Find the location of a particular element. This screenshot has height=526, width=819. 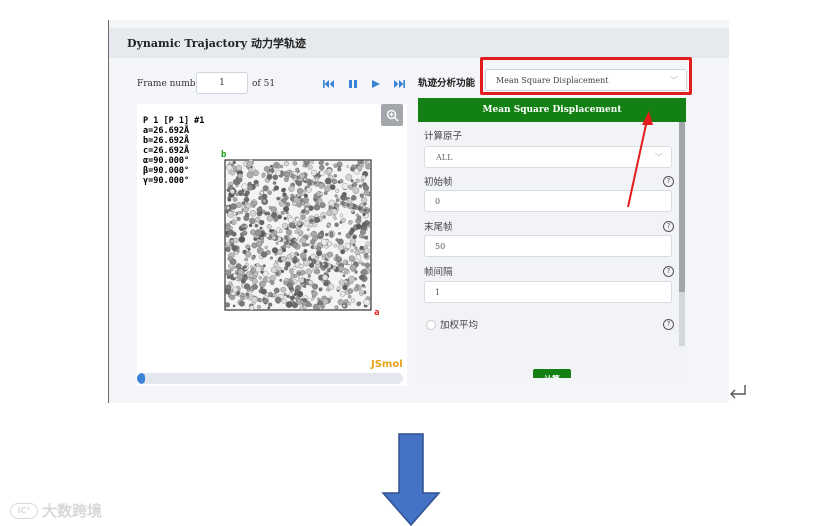

annotation-highlight-box is located at coordinates (586, 76).